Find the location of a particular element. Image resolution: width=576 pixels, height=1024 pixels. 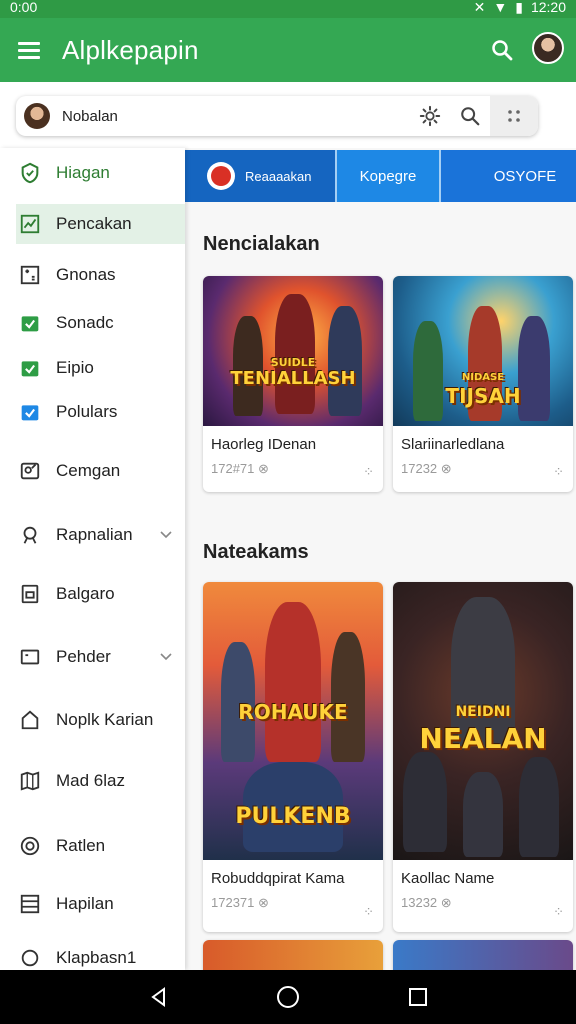

sidebar-item-label: Pehder is located at coordinates (83, 656).